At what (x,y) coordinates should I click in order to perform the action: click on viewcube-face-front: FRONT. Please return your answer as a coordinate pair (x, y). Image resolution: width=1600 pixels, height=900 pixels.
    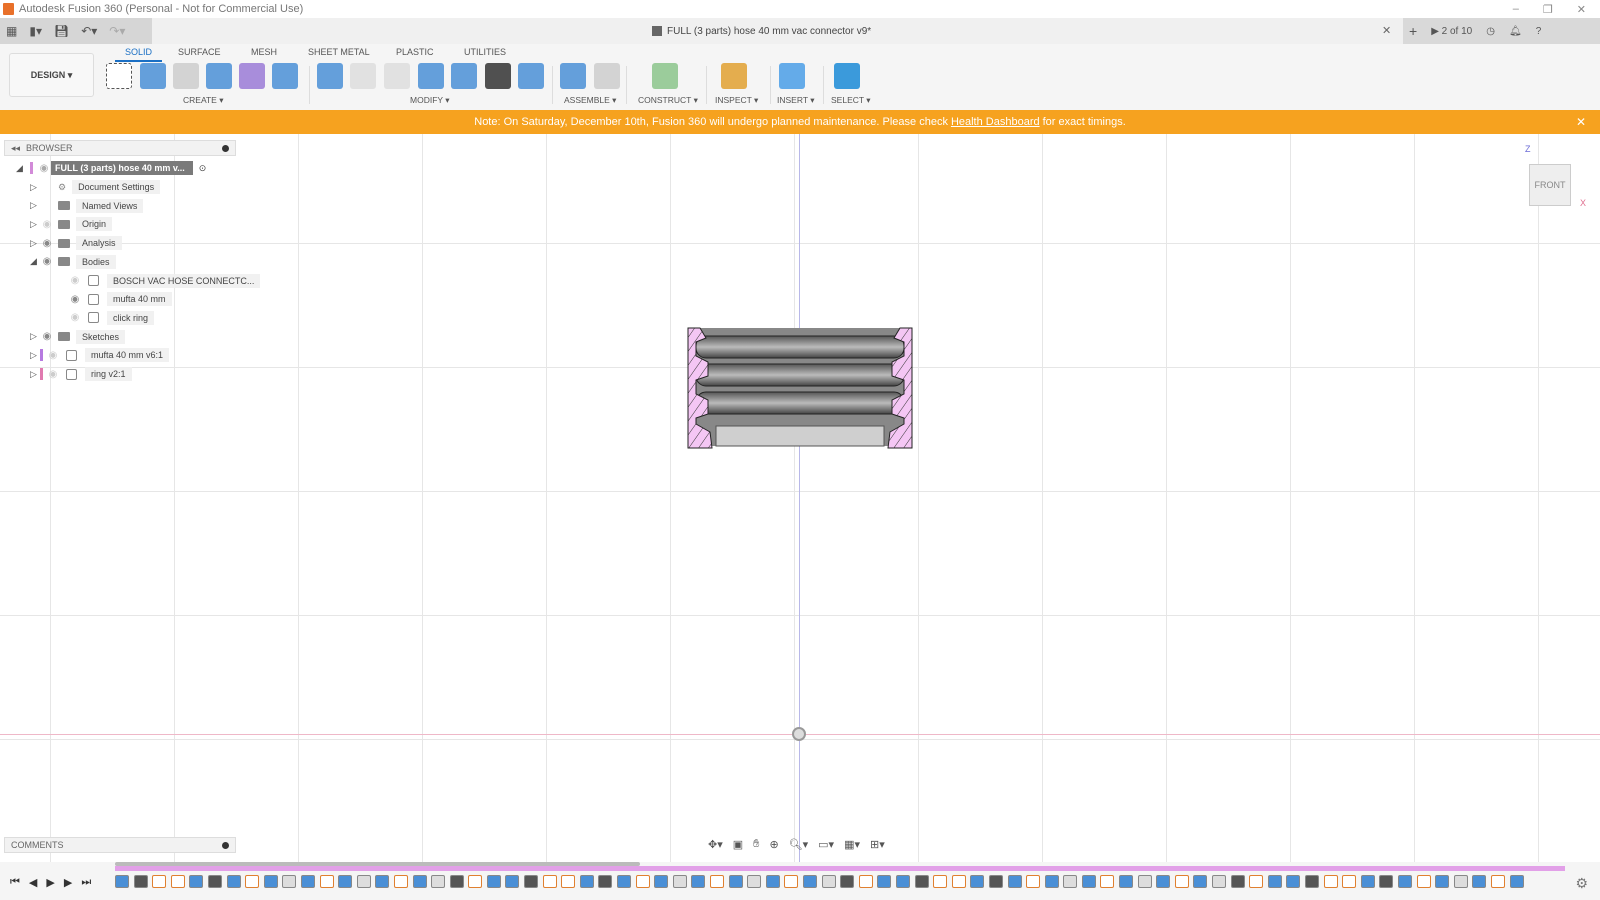
    Looking at the image, I should click on (1550, 185).